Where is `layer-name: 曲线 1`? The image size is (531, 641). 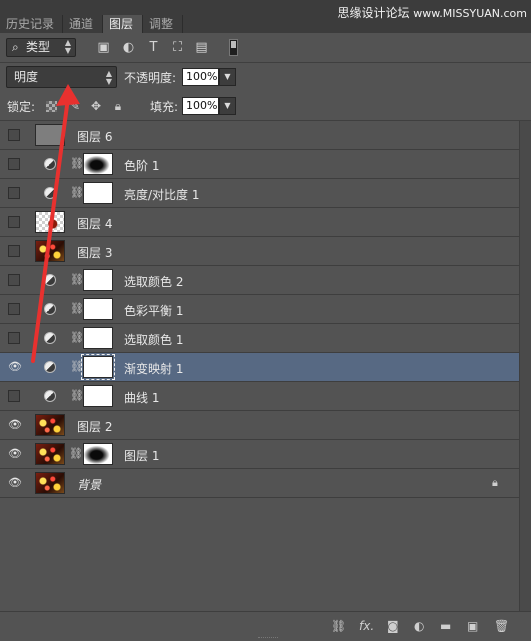
layer-name: 曲线 1 is located at coordinates (142, 398).